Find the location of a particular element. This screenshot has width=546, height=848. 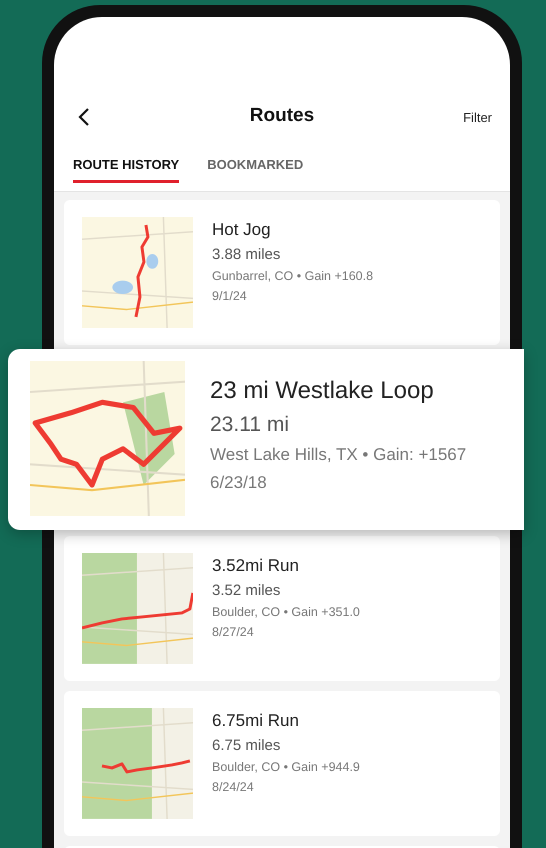

tab: ROUTE HISTORY is located at coordinates (126, 170).